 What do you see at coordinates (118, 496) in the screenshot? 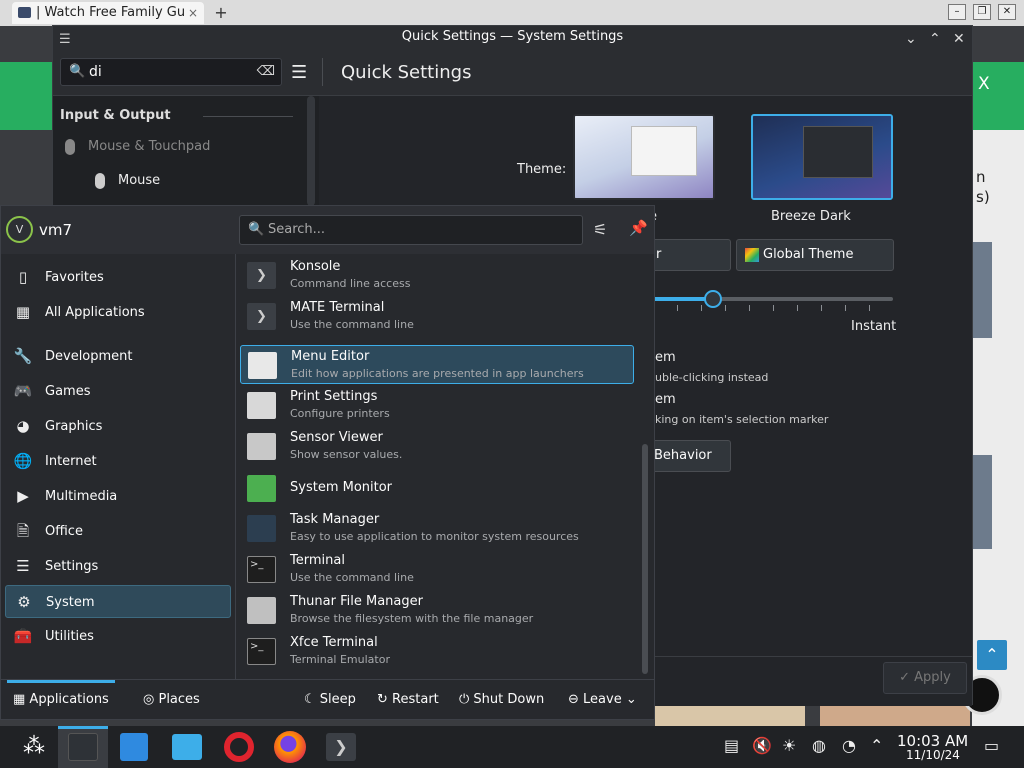
I see `category-multimedia: ▶ Multimedia` at bounding box center [118, 496].